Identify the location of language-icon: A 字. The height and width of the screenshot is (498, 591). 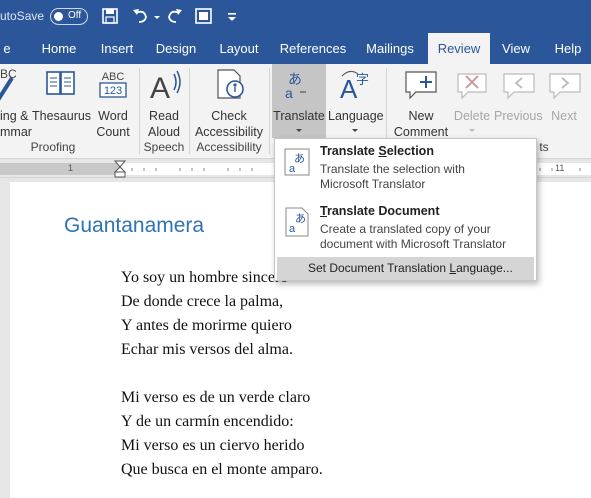
(354, 87).